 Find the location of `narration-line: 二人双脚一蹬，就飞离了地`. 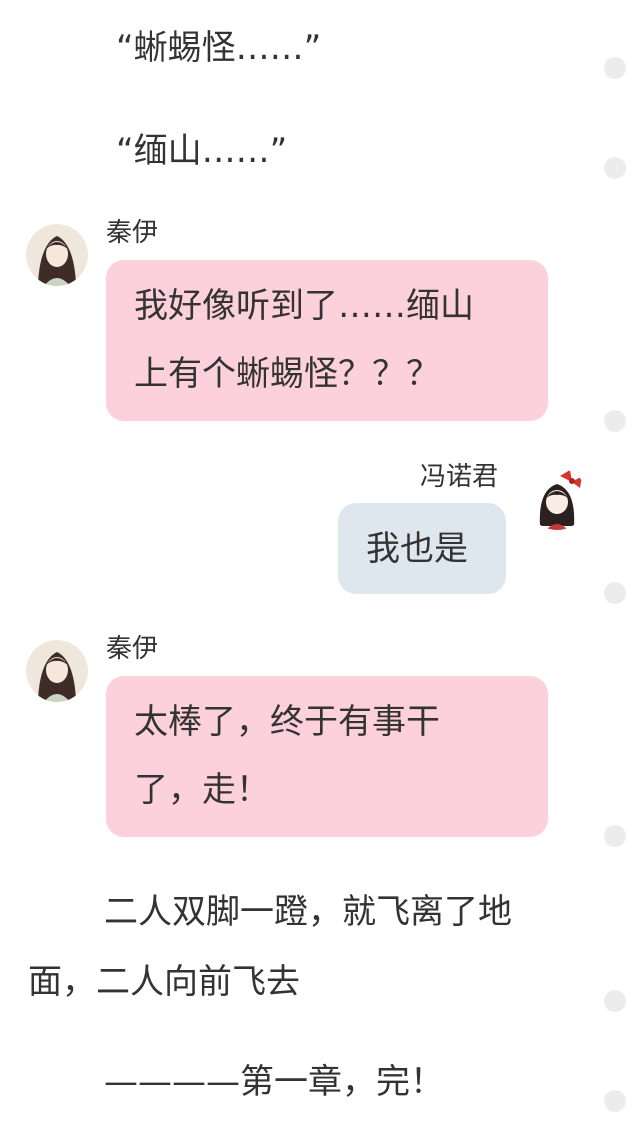

narration-line: 二人双脚一蹬，就飞离了地 is located at coordinates (308, 912).